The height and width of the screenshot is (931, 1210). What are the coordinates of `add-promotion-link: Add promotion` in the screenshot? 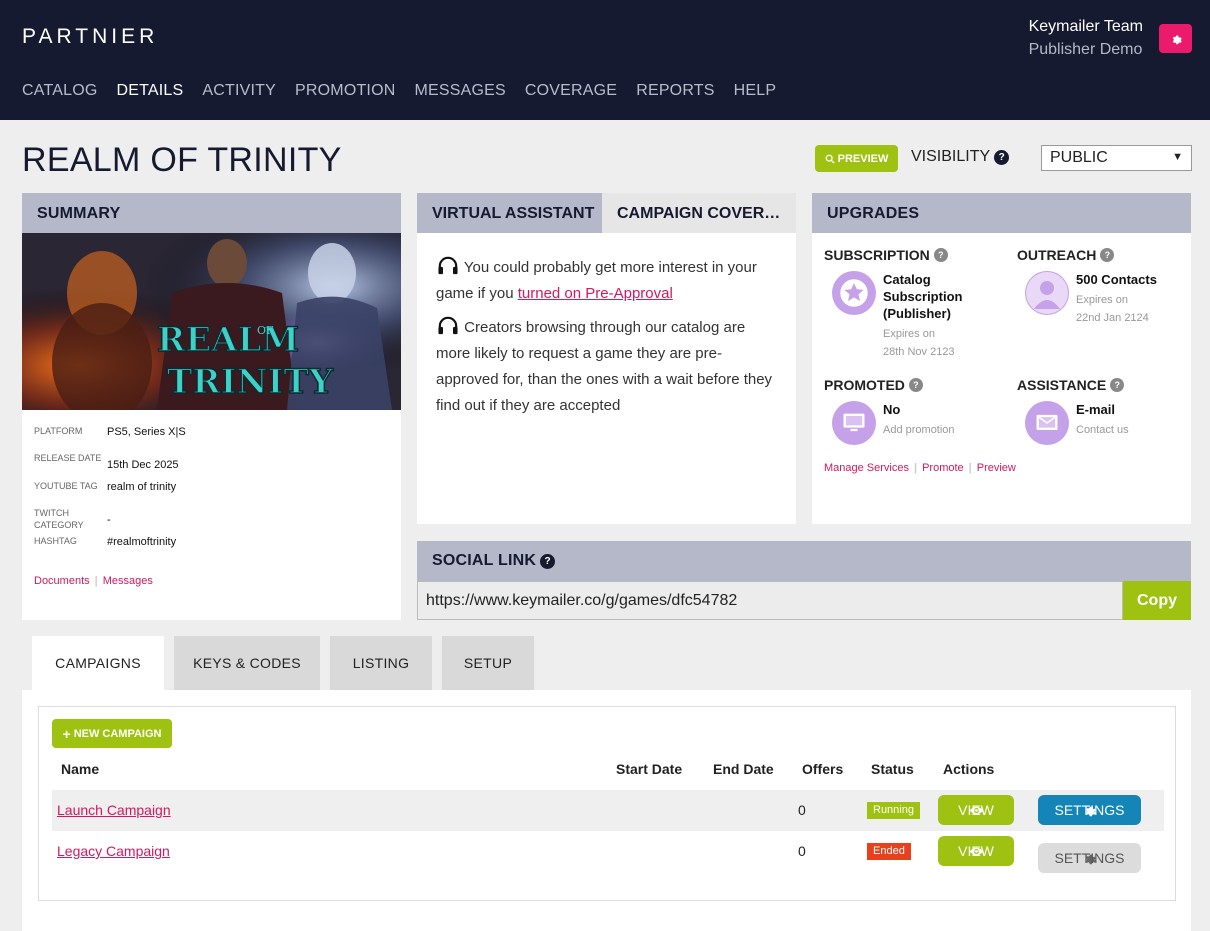 It's located at (940, 430).